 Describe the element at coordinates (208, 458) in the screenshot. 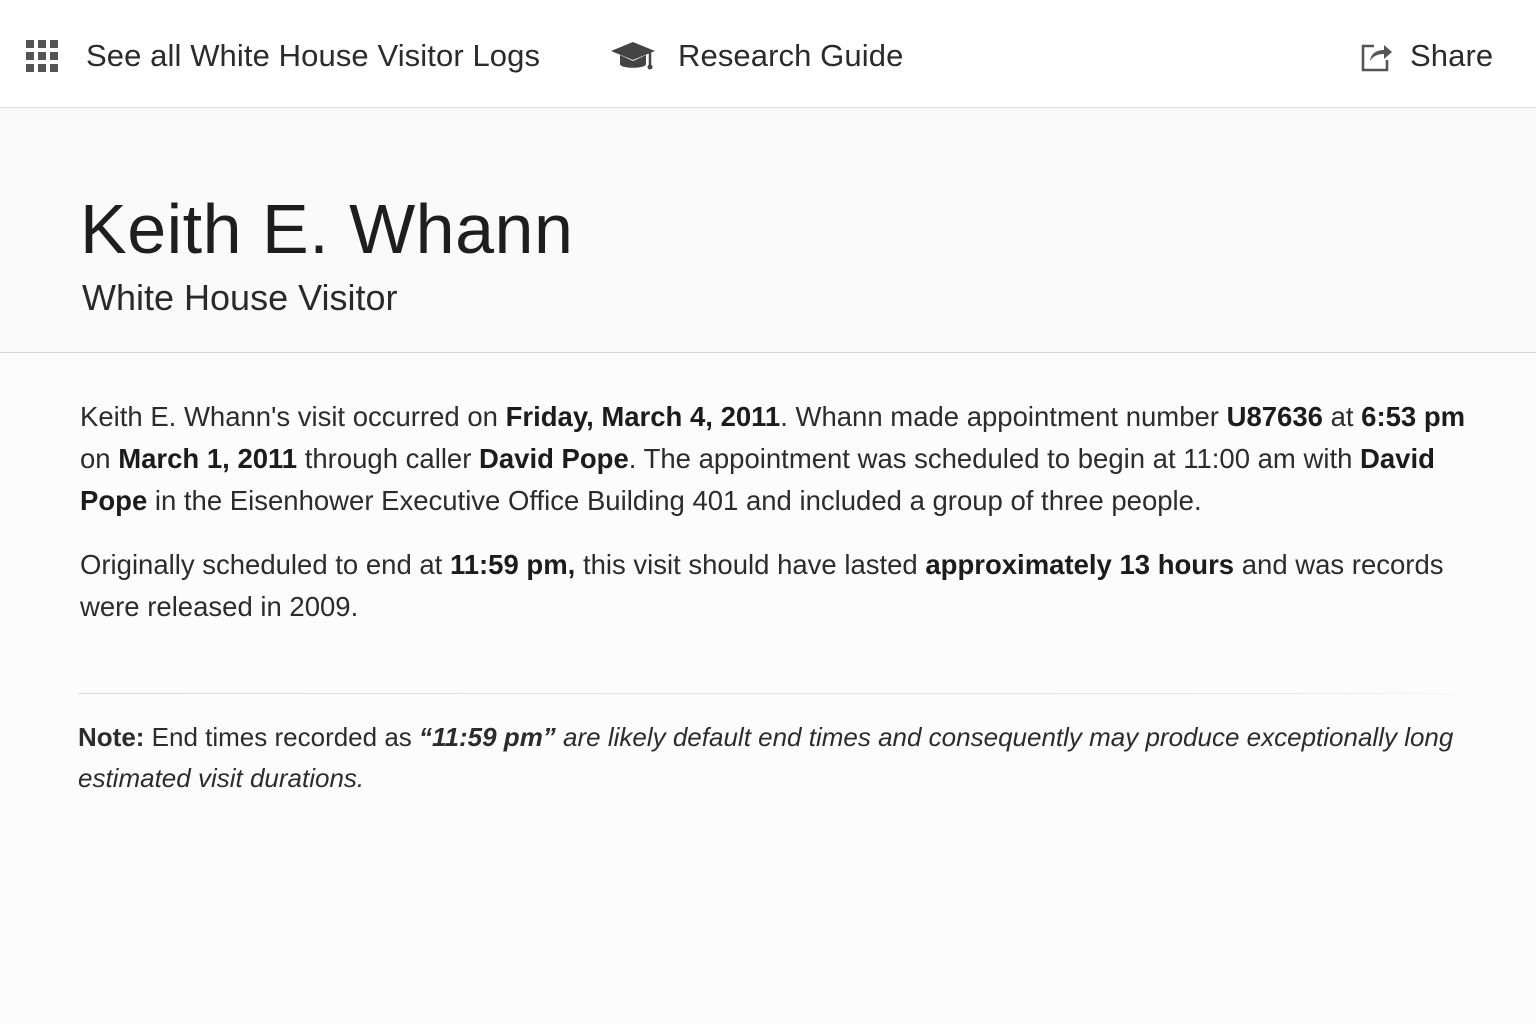

I see `appointment-made-date: March 1, 2011` at that location.